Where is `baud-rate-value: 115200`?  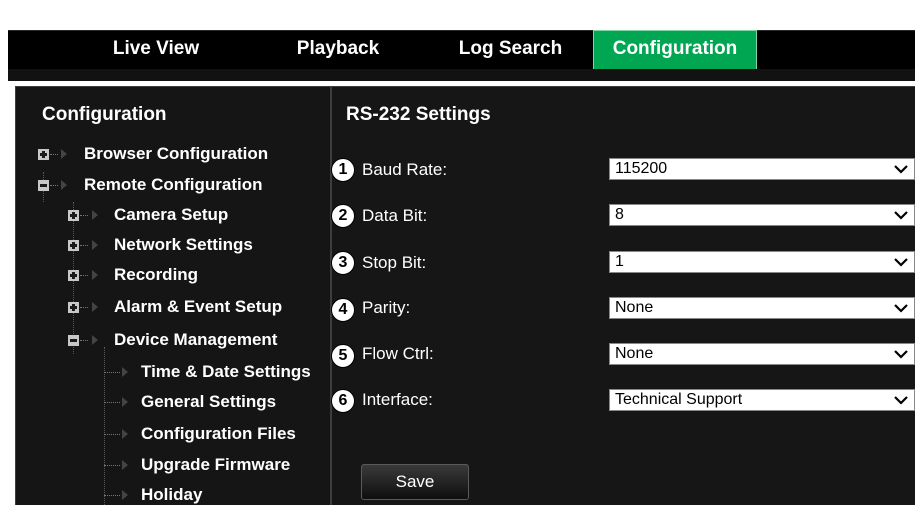
baud-rate-value: 115200 is located at coordinates (641, 168).